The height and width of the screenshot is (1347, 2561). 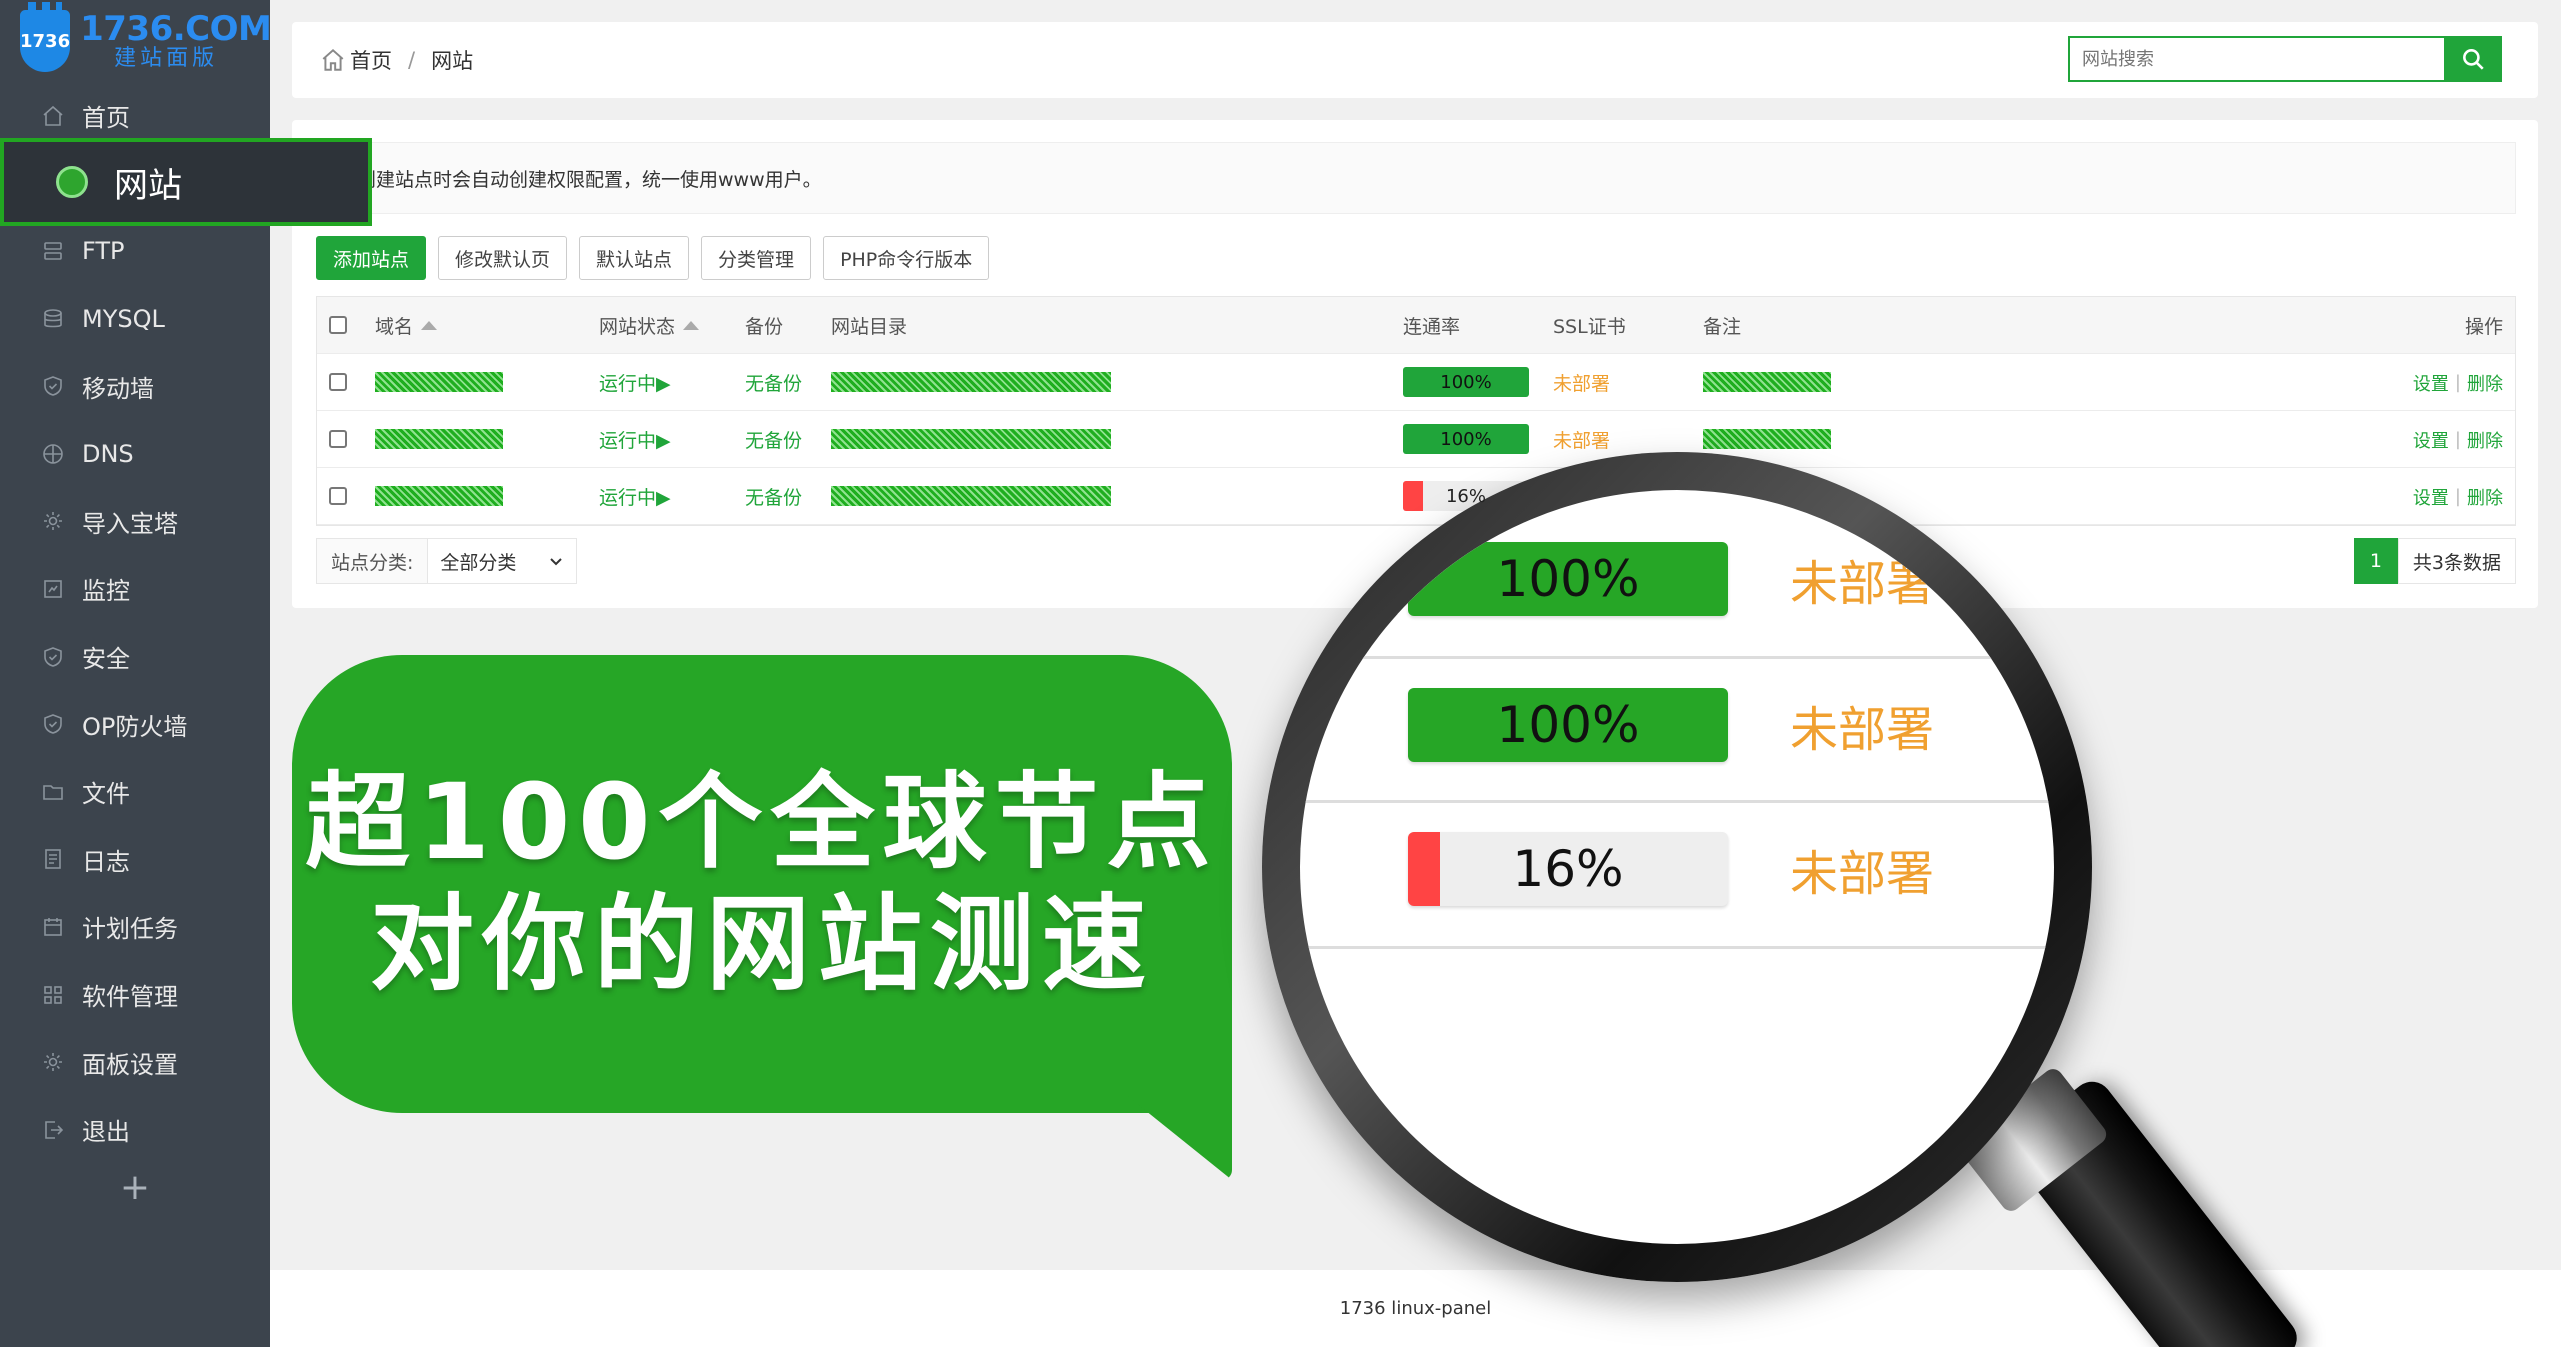 What do you see at coordinates (135, 522) in the screenshot?
I see `sidebar-item: 导入宝塔` at bounding box center [135, 522].